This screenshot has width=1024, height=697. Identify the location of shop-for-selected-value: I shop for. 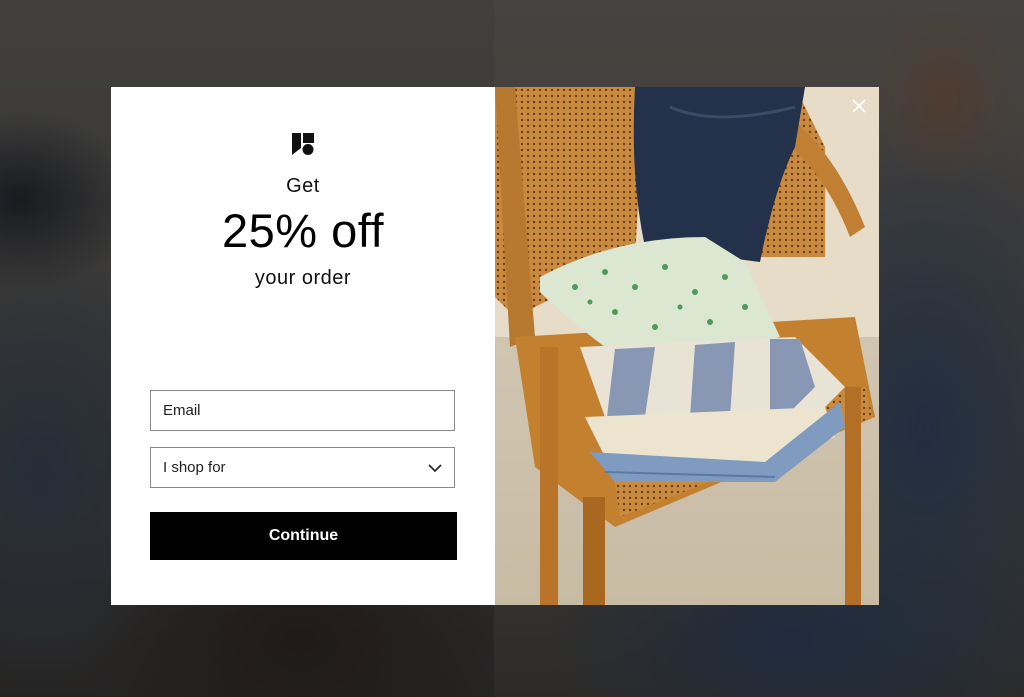
(194, 467).